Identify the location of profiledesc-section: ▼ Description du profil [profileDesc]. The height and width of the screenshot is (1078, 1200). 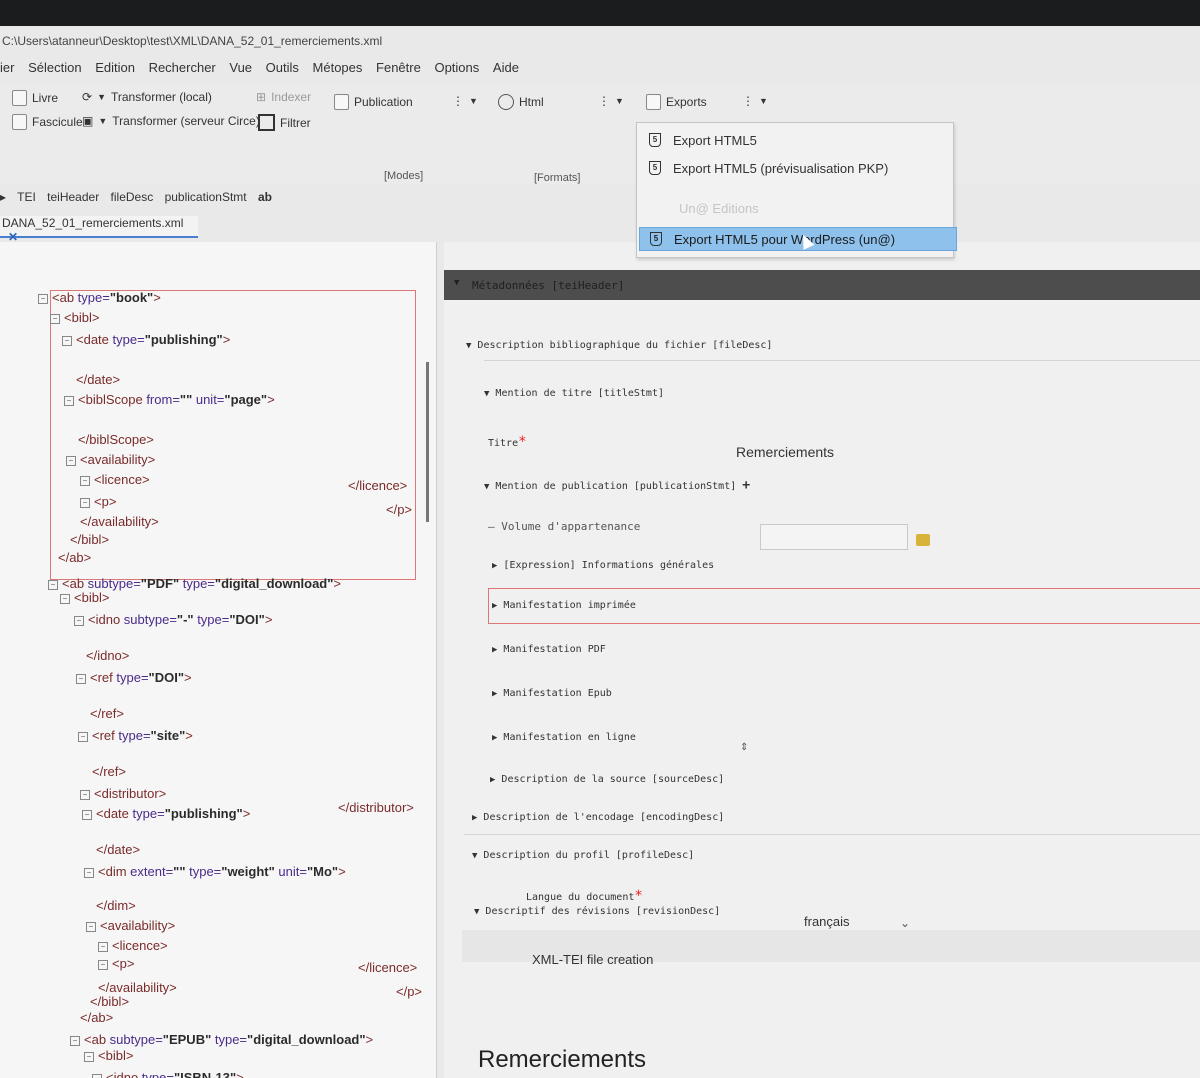
(583, 855).